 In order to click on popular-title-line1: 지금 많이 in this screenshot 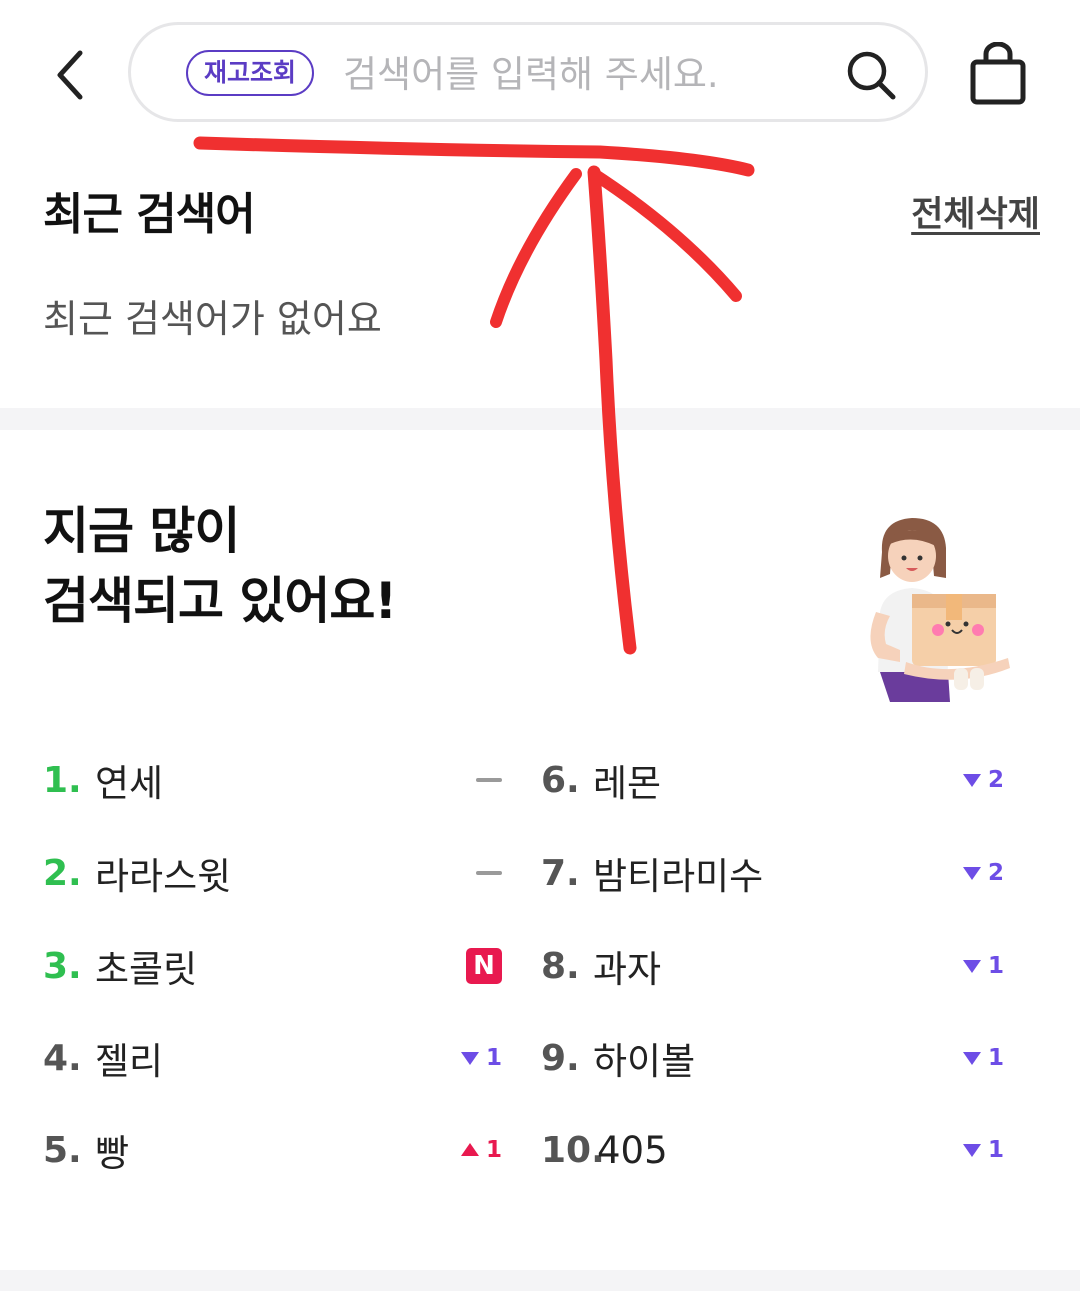, I will do `click(141, 531)`.